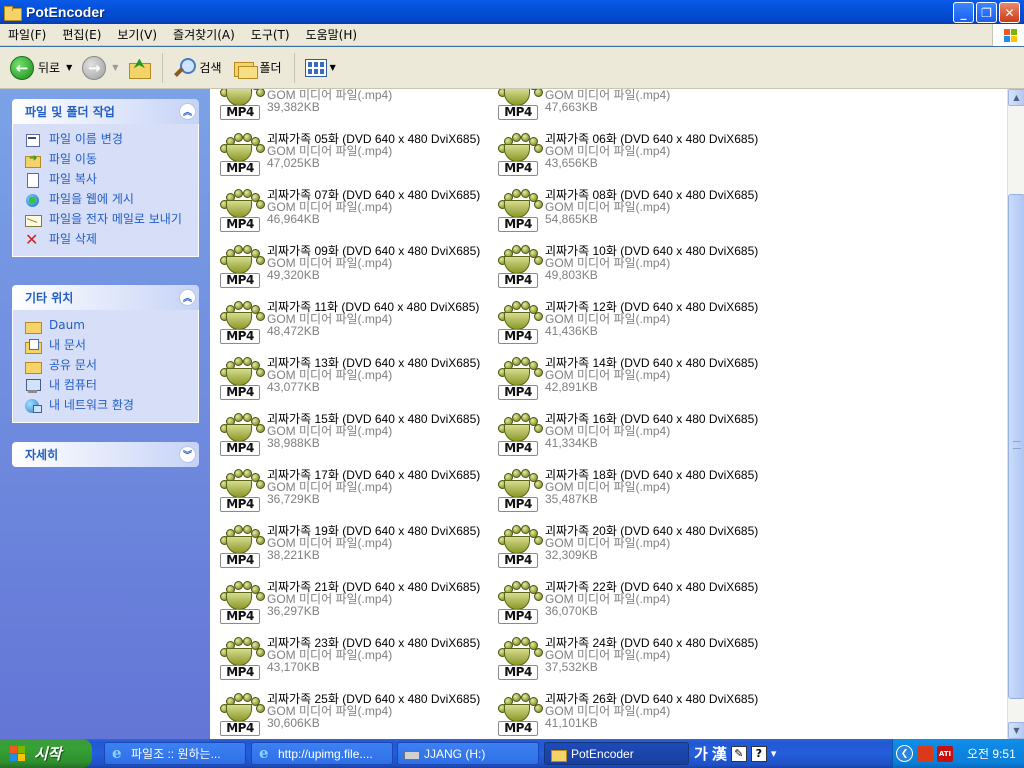 This screenshot has height=768, width=1024. Describe the element at coordinates (963, 12) in the screenshot. I see `minimize-button: _` at that location.